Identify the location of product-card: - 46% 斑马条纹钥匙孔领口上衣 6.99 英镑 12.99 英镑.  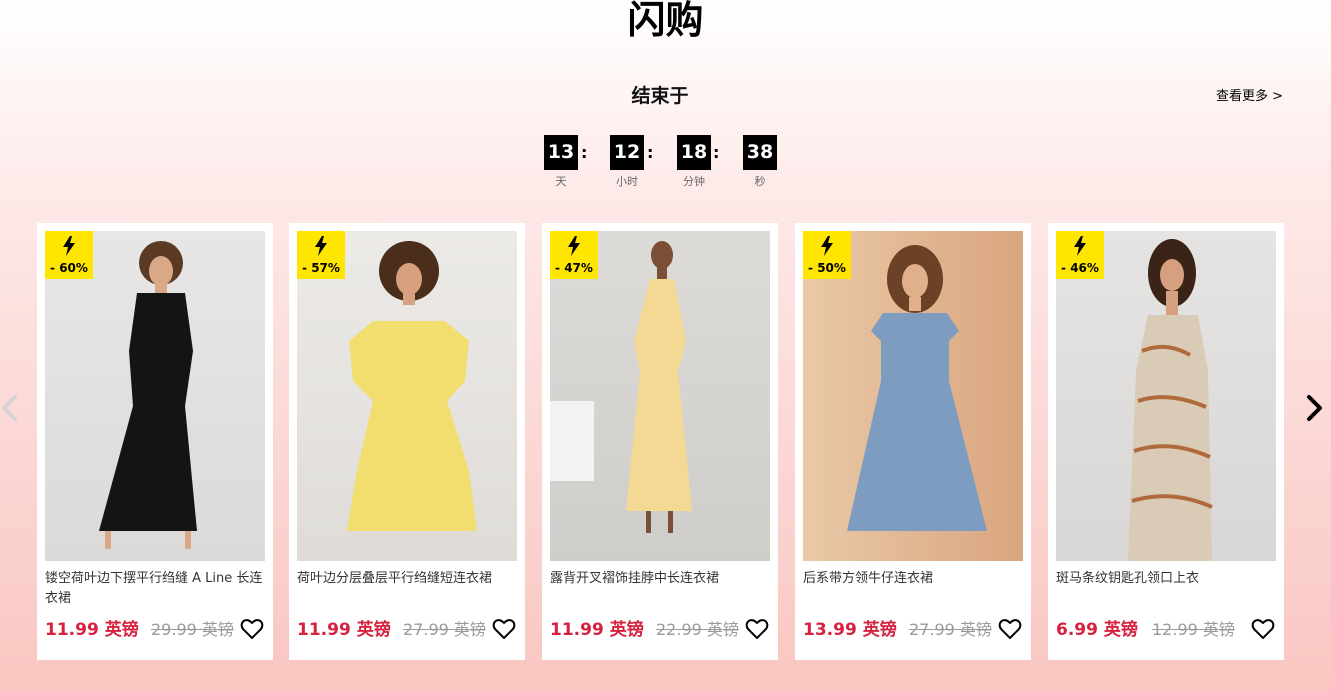
(1166, 441).